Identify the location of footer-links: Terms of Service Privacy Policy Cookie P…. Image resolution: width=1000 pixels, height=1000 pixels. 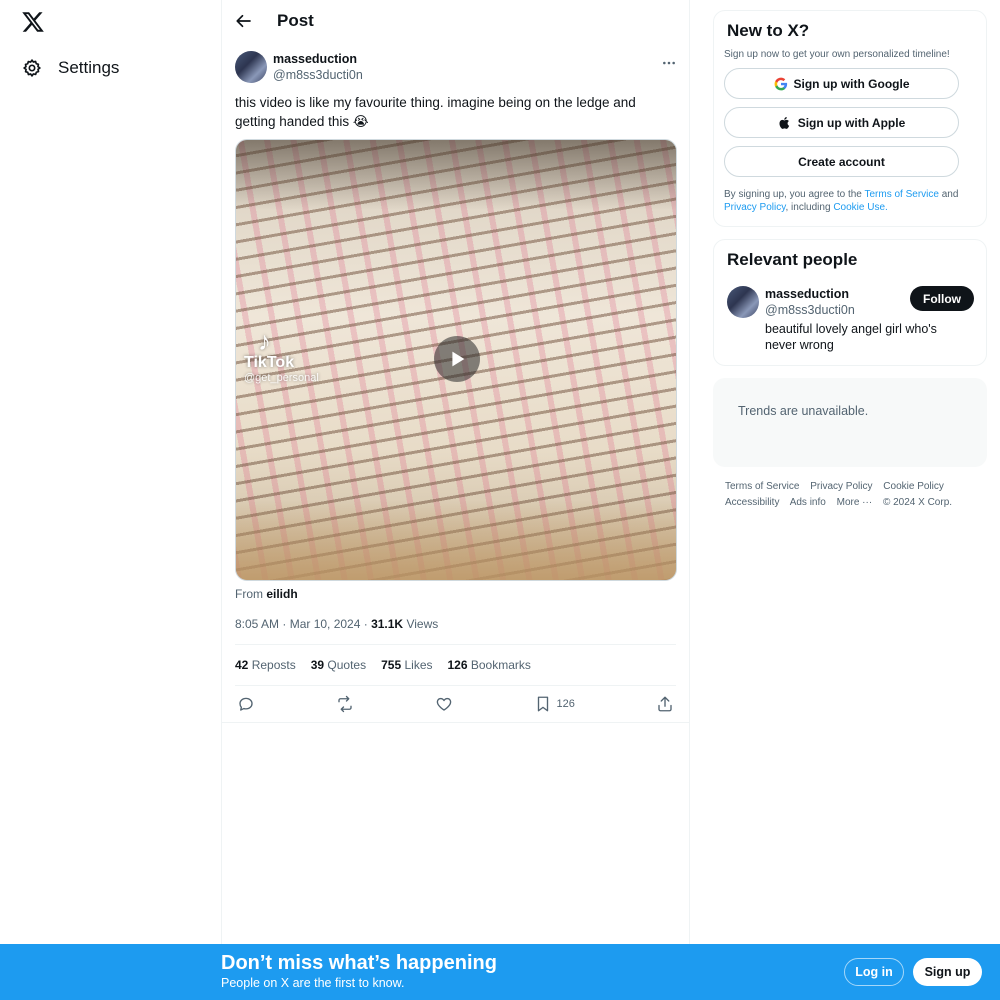
(850, 495).